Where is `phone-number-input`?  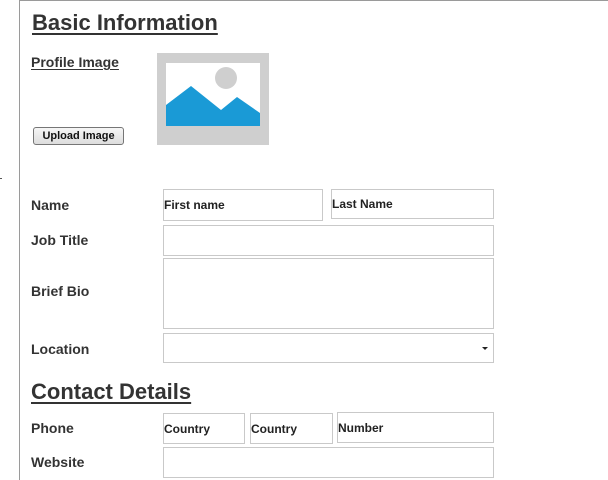 phone-number-input is located at coordinates (415, 427).